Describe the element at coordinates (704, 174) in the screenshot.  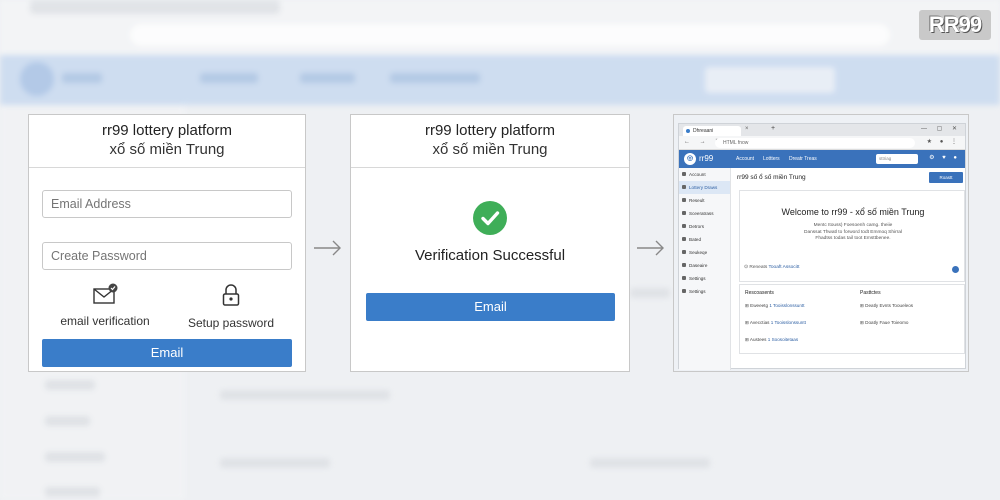
I see `sidebar-item: Account` at that location.